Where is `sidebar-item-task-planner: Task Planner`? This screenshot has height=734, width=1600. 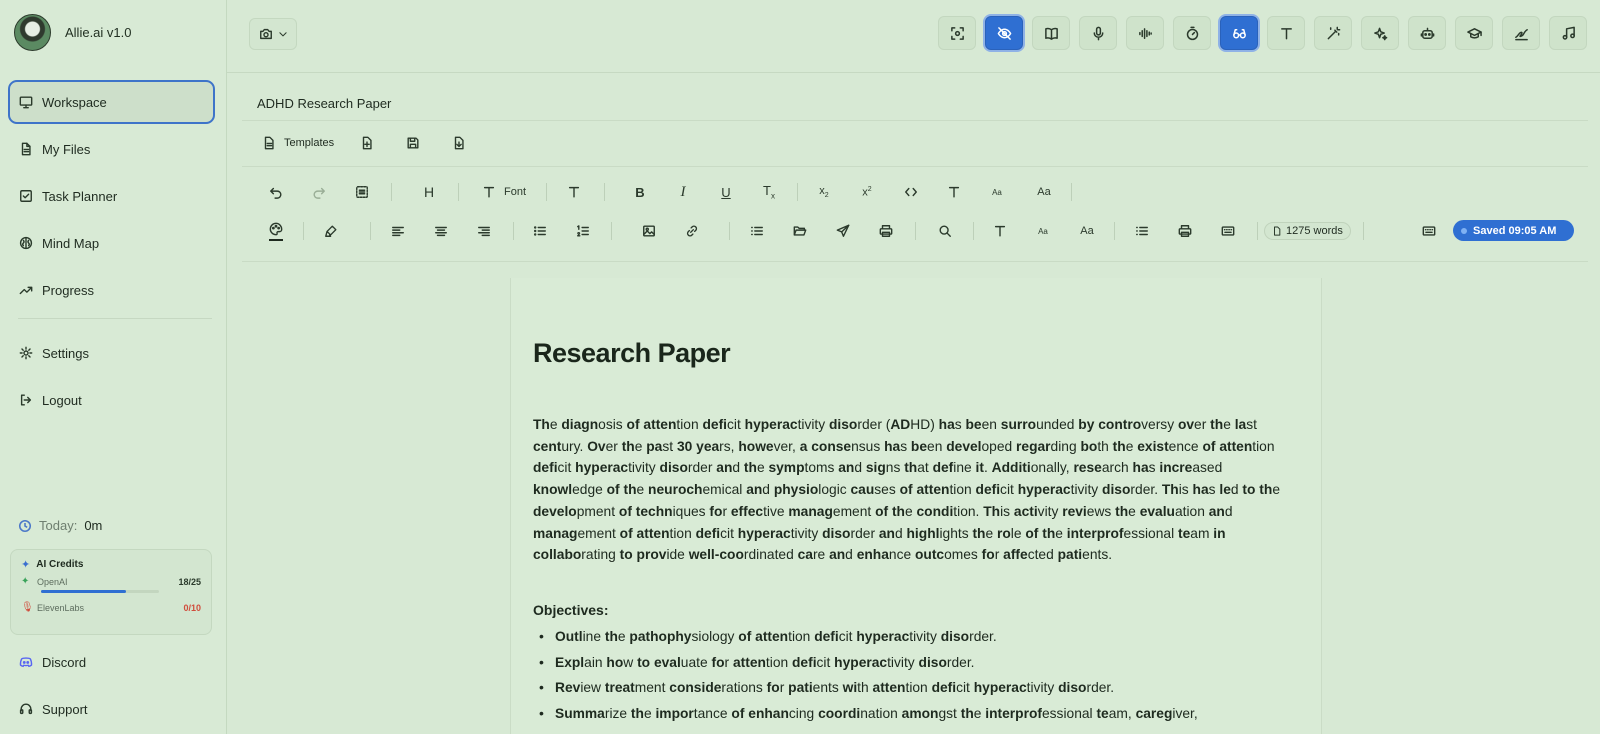
sidebar-item-task-planner: Task Planner is located at coordinates (111, 196).